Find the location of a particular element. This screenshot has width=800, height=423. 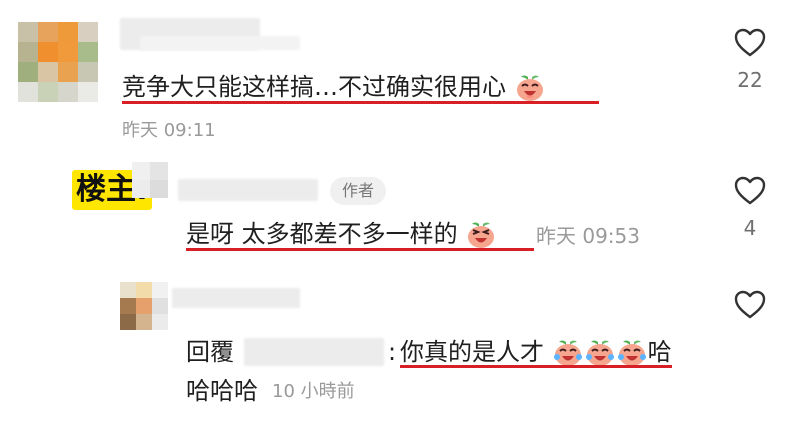

comment-text: 竞争大只能这样搞…不过确实很用心 is located at coordinates (334, 88).